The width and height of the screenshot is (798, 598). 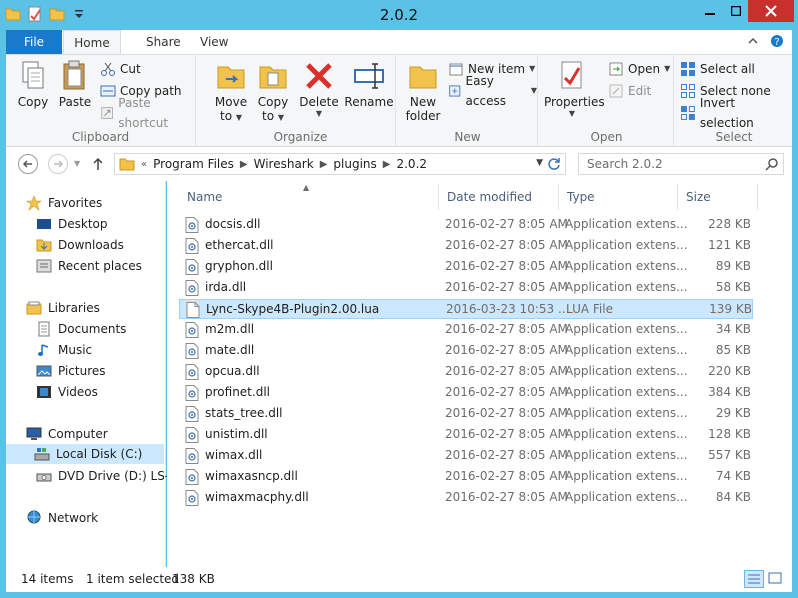 I want to click on nav-favorites: Favorites, so click(x=64, y=203).